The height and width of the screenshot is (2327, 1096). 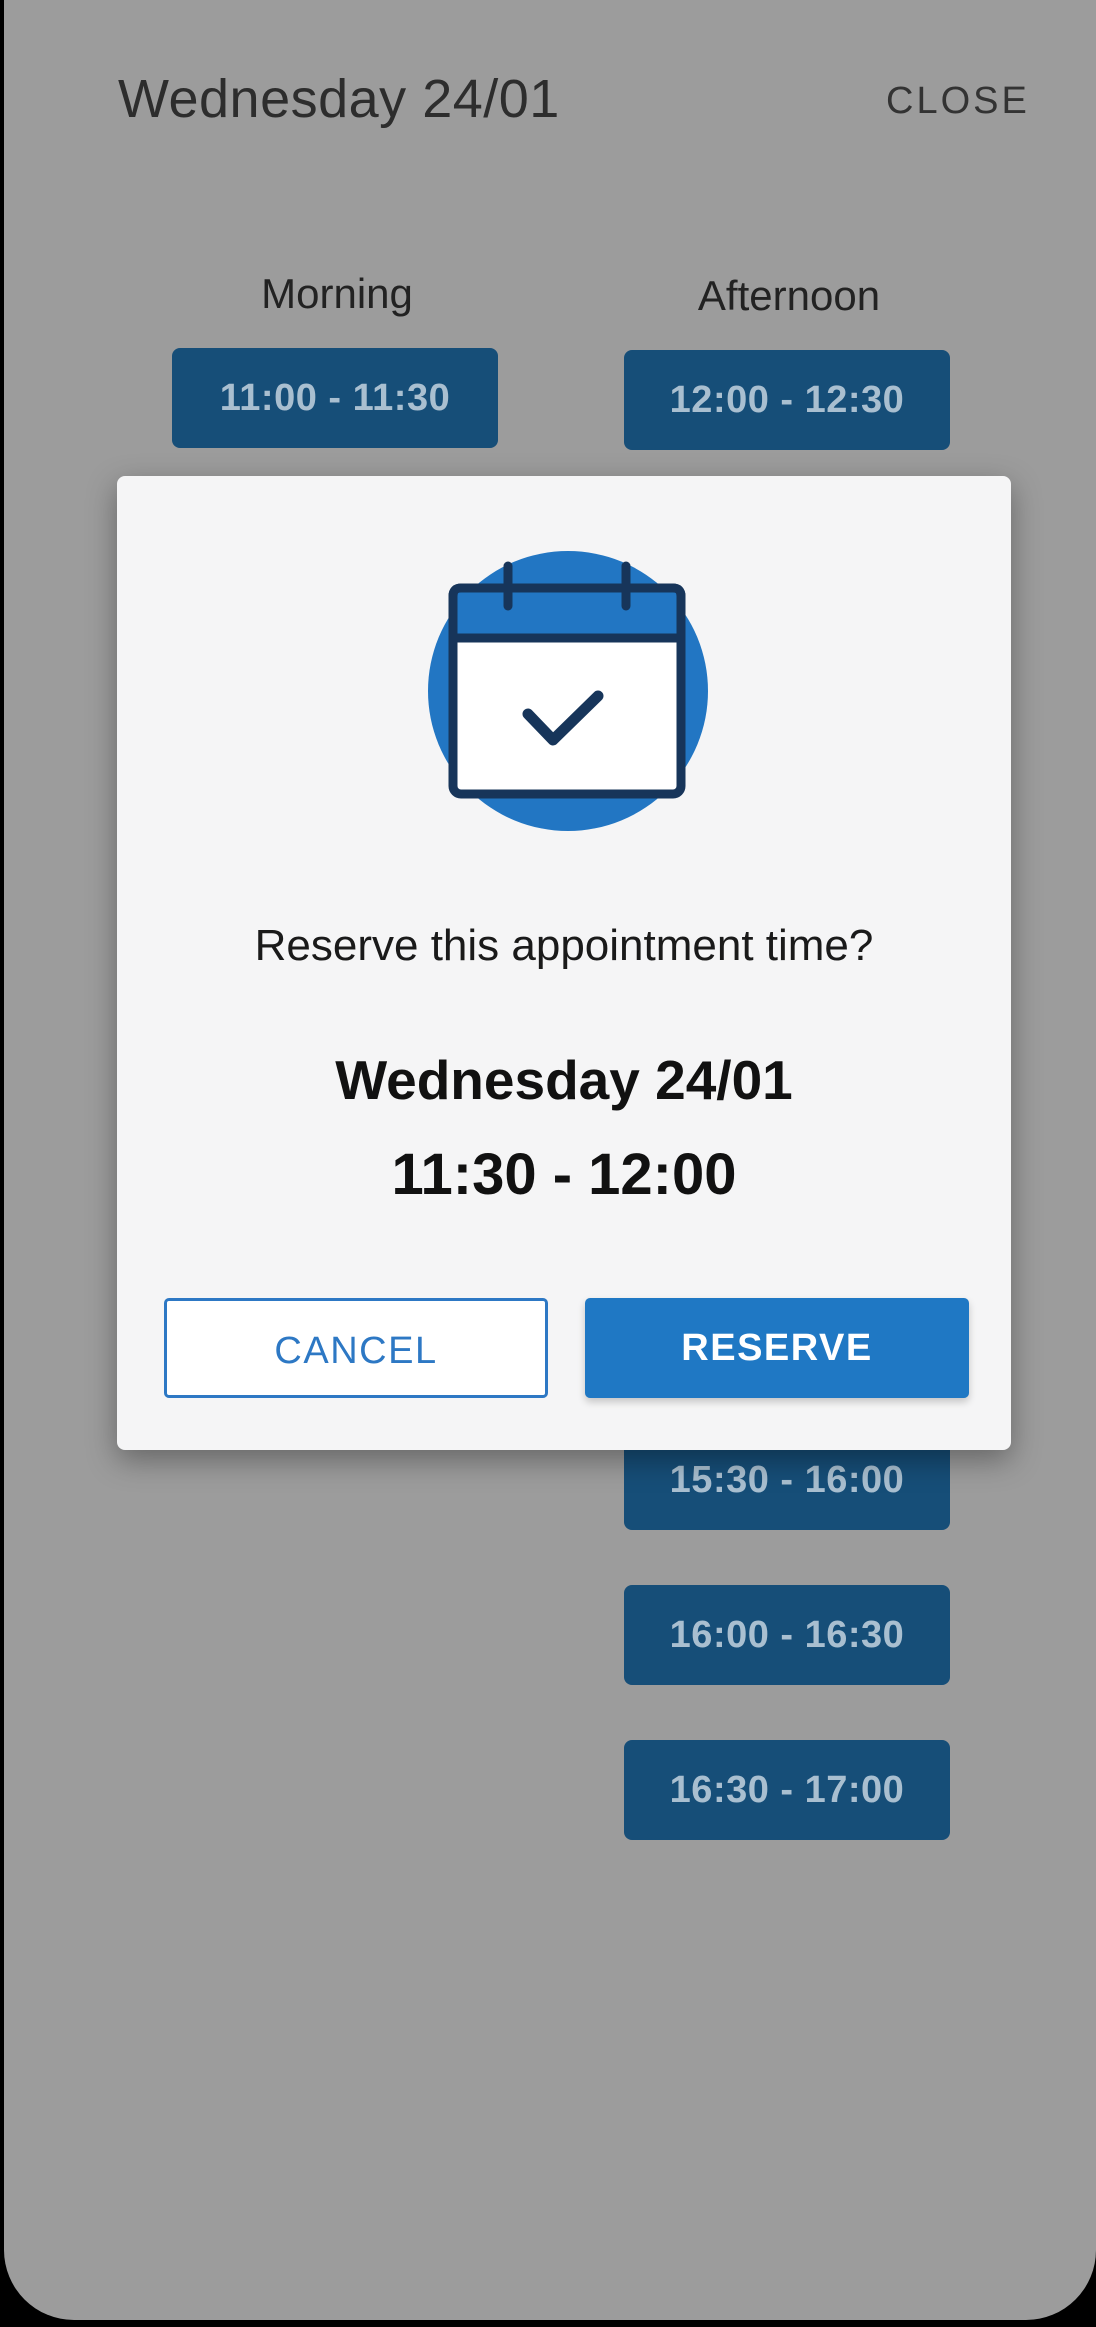 What do you see at coordinates (564, 945) in the screenshot?
I see `dialog-question: Reserve this appointment time?` at bounding box center [564, 945].